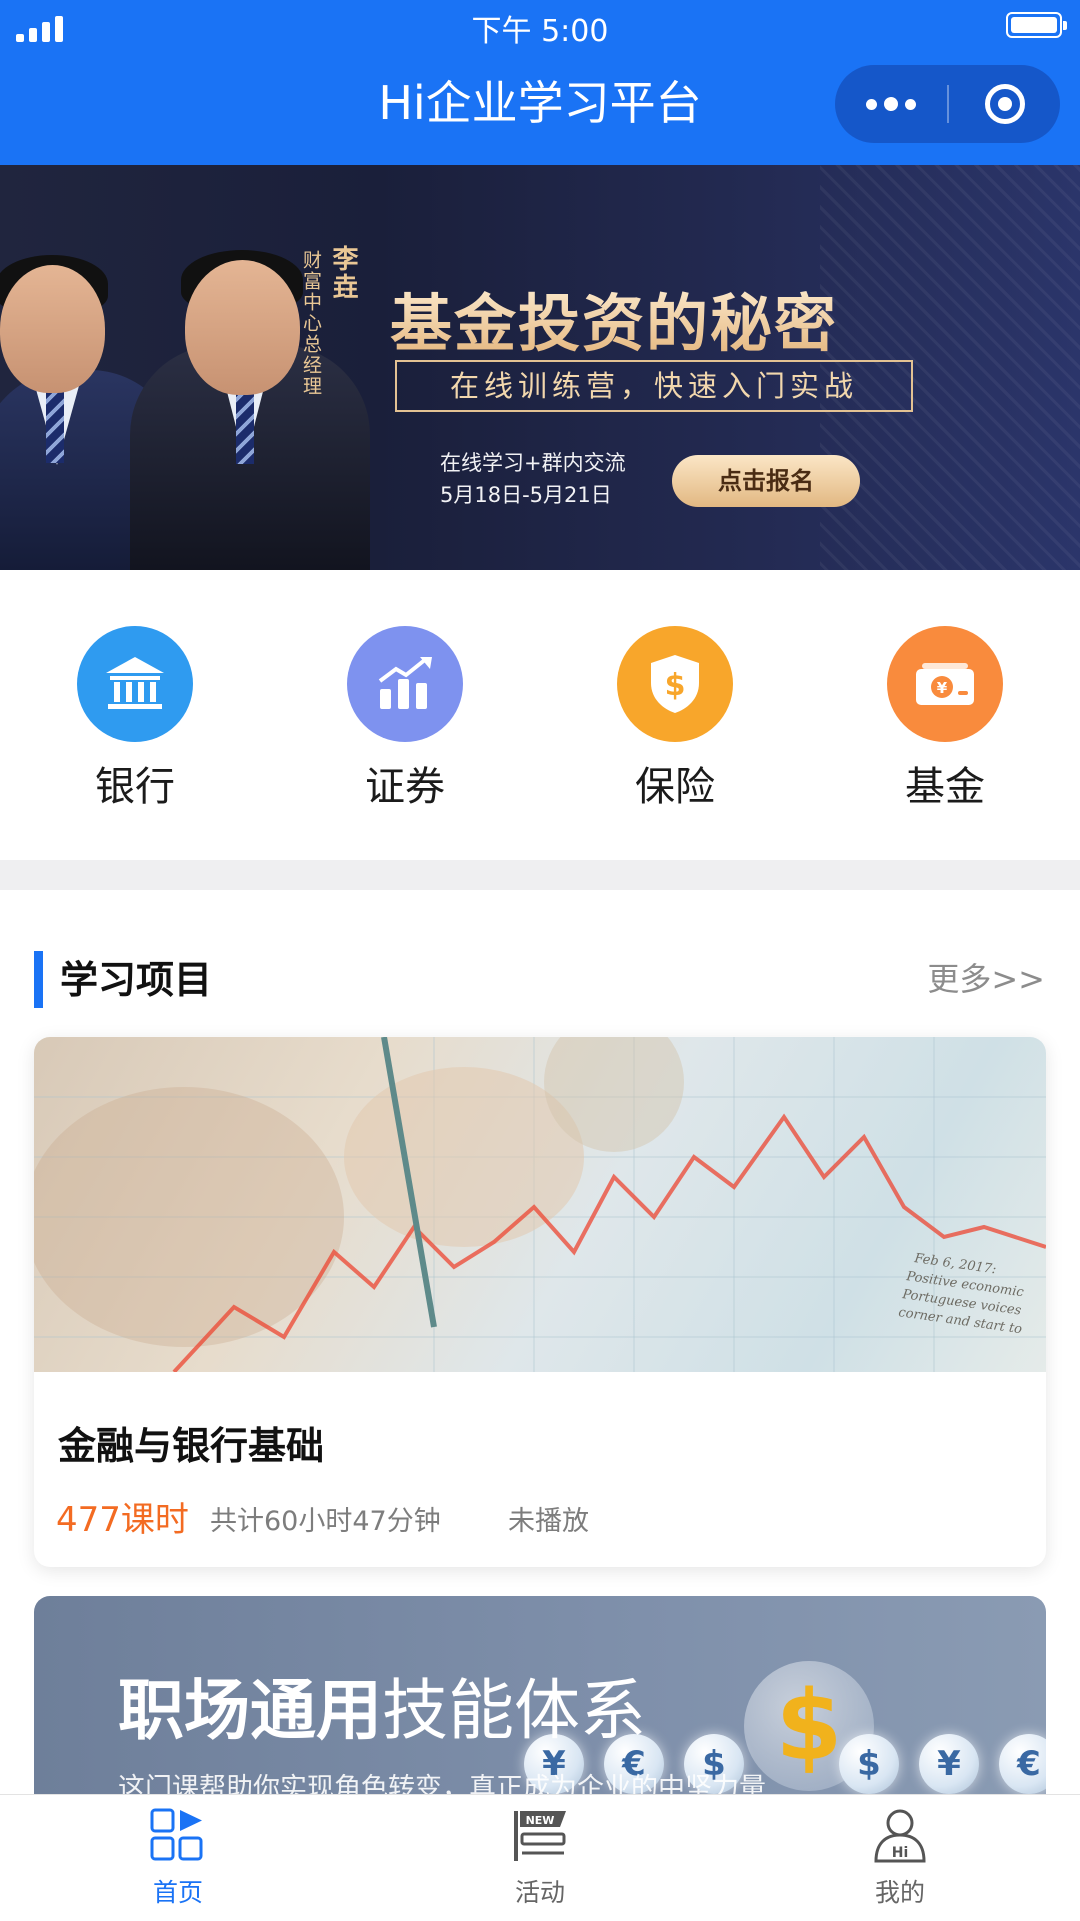 Image resolution: width=1080 pixels, height=1921 pixels. I want to click on dollar-coin-icon: $, so click(869, 1764).